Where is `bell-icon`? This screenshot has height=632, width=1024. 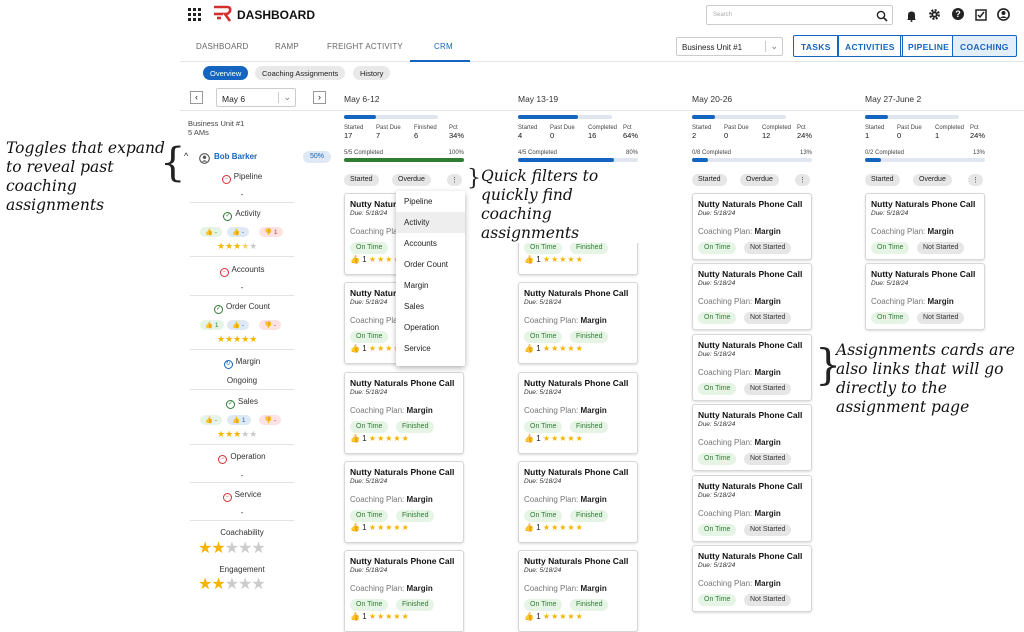 bell-icon is located at coordinates (911, 18).